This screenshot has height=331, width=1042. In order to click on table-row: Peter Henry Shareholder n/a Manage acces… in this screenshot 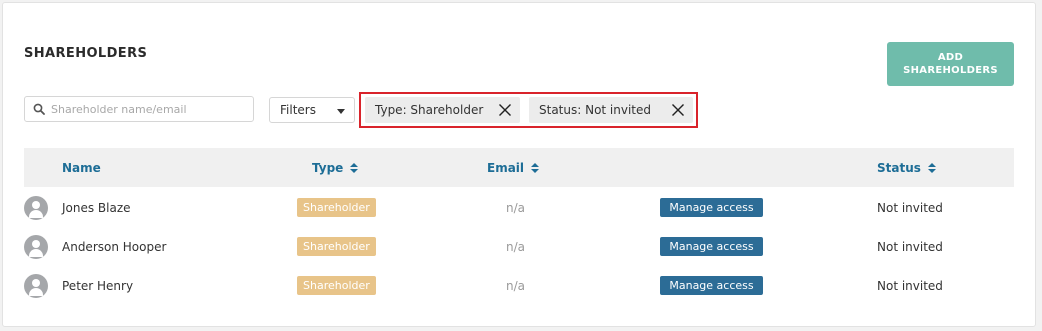, I will do `click(519, 285)`.